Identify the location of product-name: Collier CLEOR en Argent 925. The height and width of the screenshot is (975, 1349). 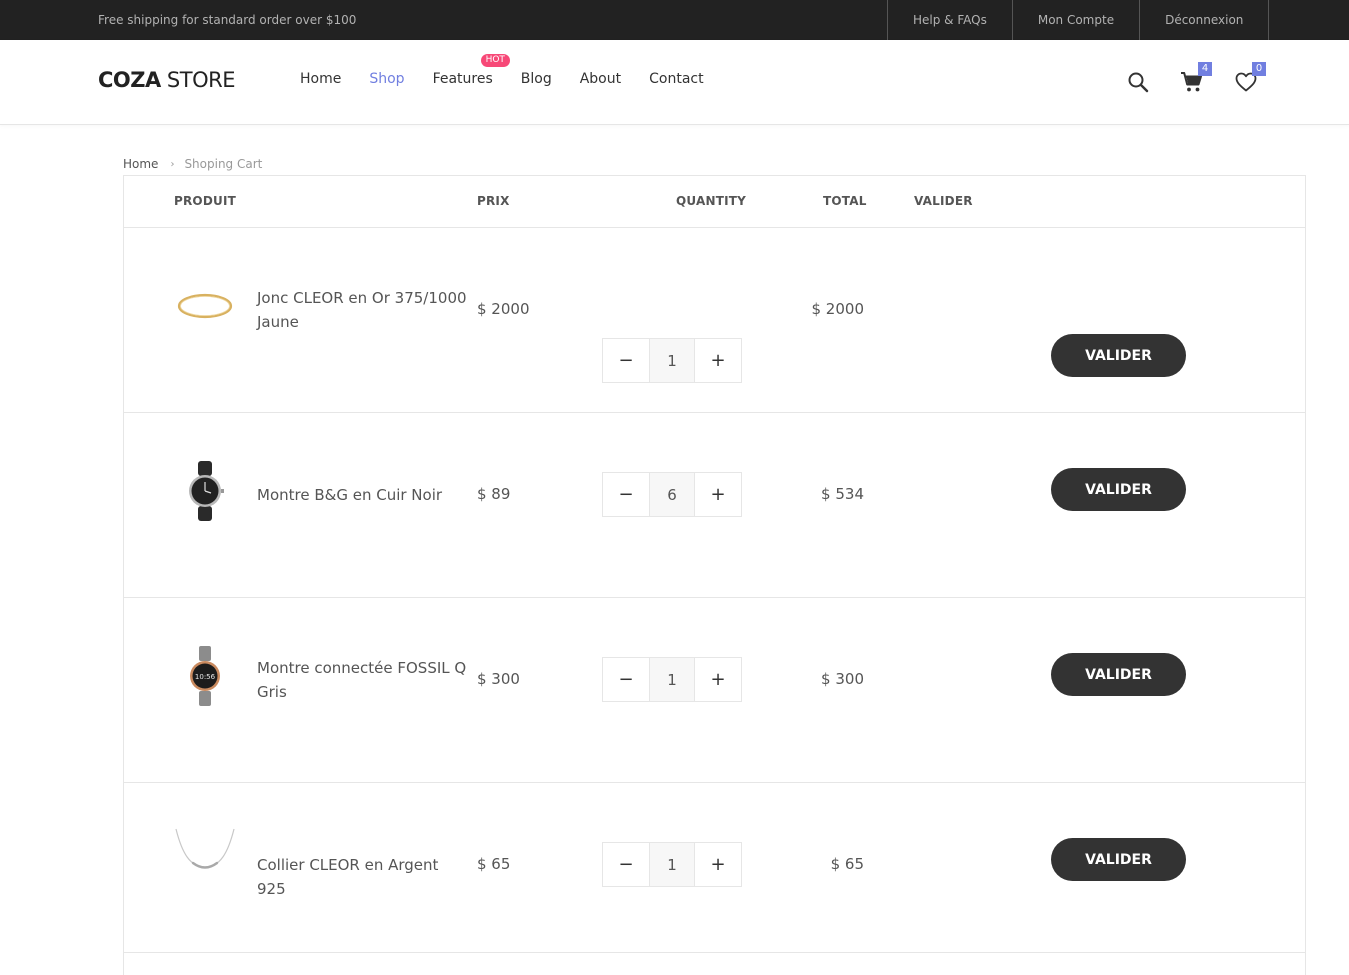
(362, 877).